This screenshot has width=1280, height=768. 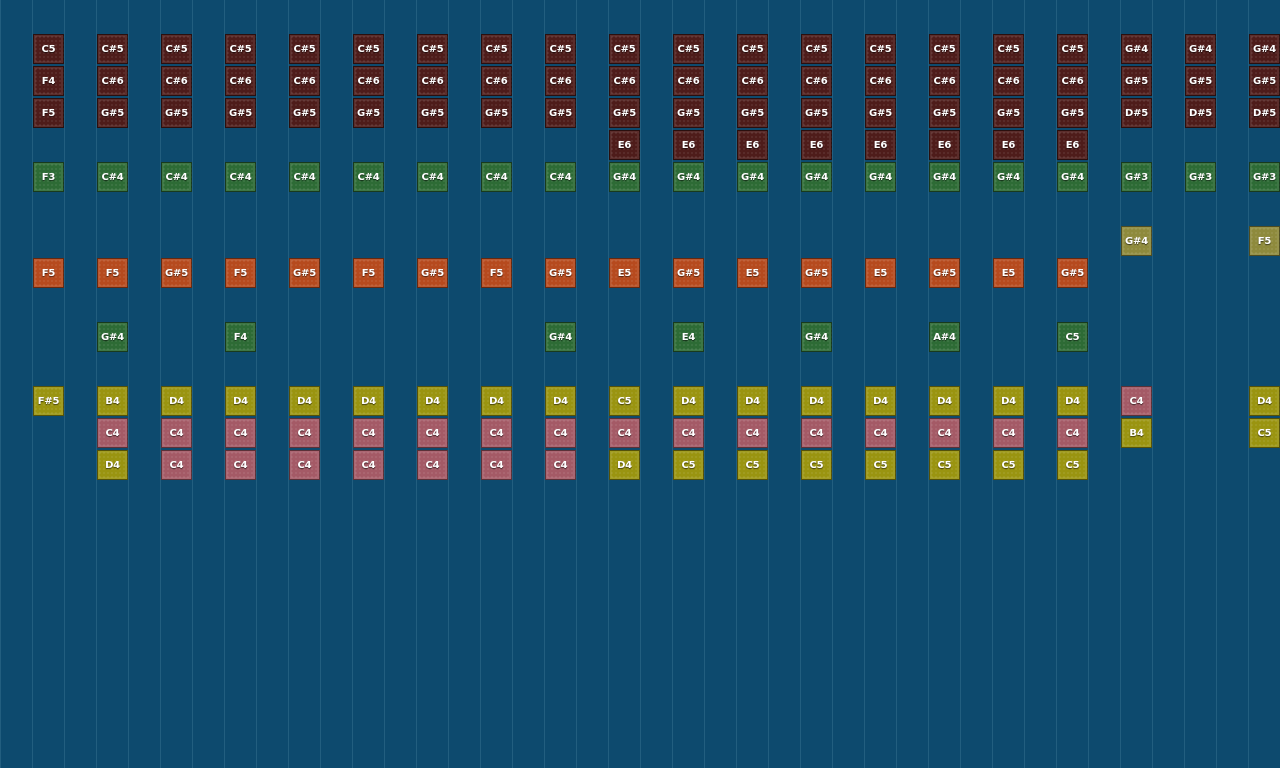 What do you see at coordinates (48, 177) in the screenshot?
I see `note-block: F3` at bounding box center [48, 177].